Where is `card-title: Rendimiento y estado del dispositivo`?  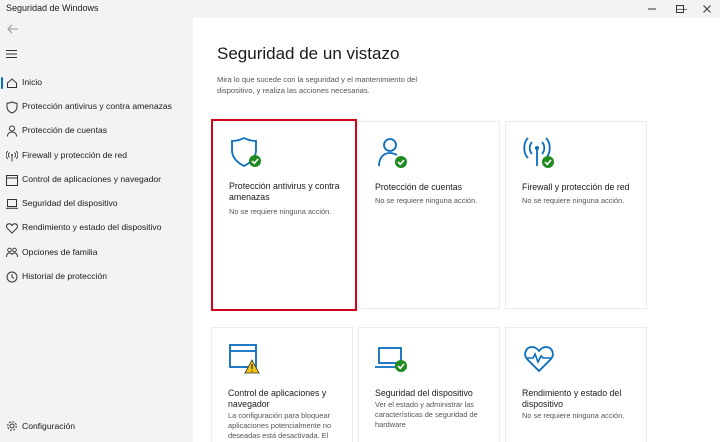 card-title: Rendimiento y estado del dispositivo is located at coordinates (572, 398).